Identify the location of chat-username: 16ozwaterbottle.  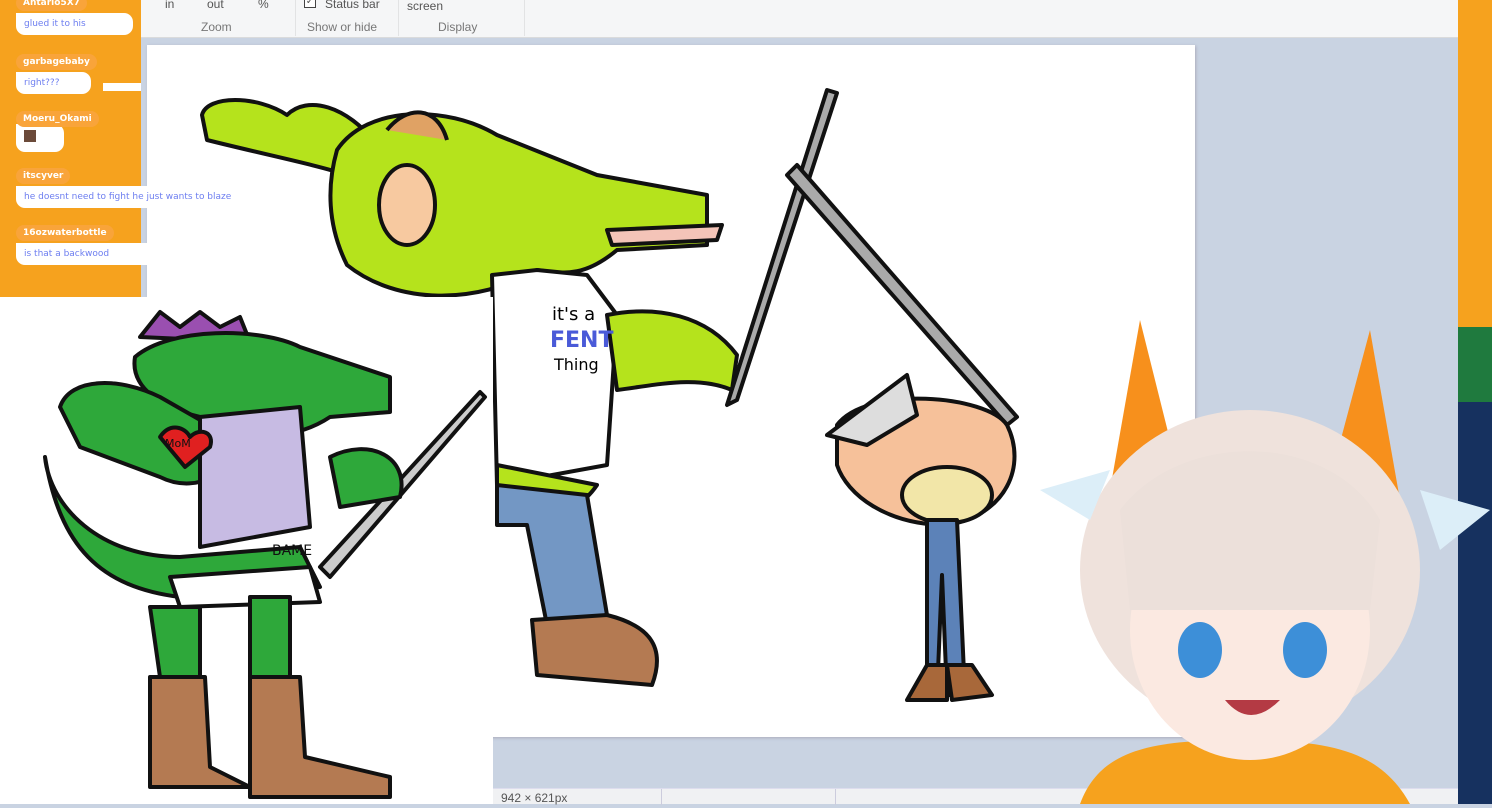
(65, 233).